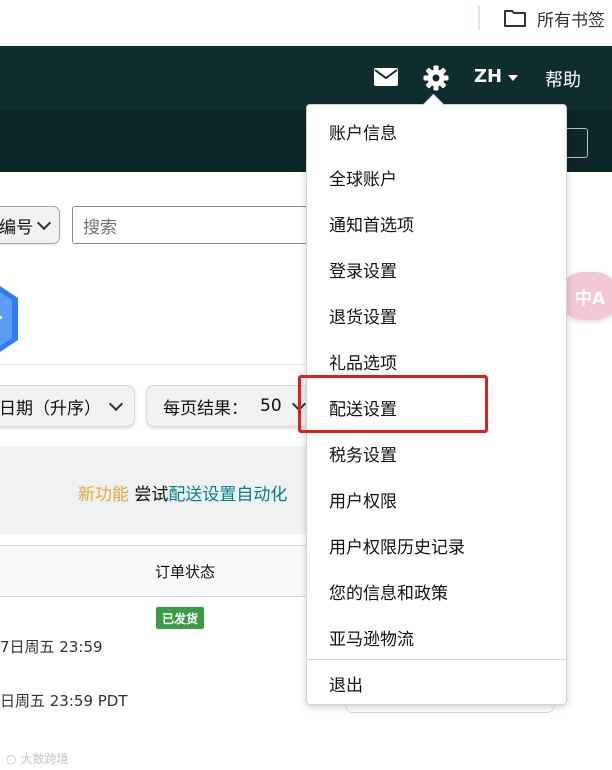 This screenshot has height=770, width=612. Describe the element at coordinates (488, 76) in the screenshot. I see `language-label: ZH` at that location.